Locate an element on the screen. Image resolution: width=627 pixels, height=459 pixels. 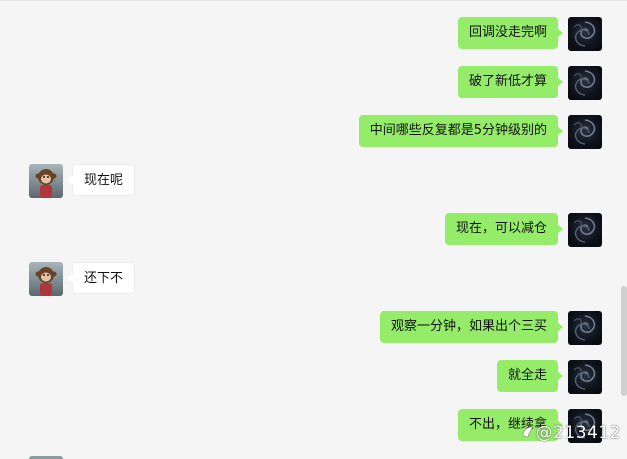
message-row: 现在，可以减仓 is located at coordinates (313, 231).